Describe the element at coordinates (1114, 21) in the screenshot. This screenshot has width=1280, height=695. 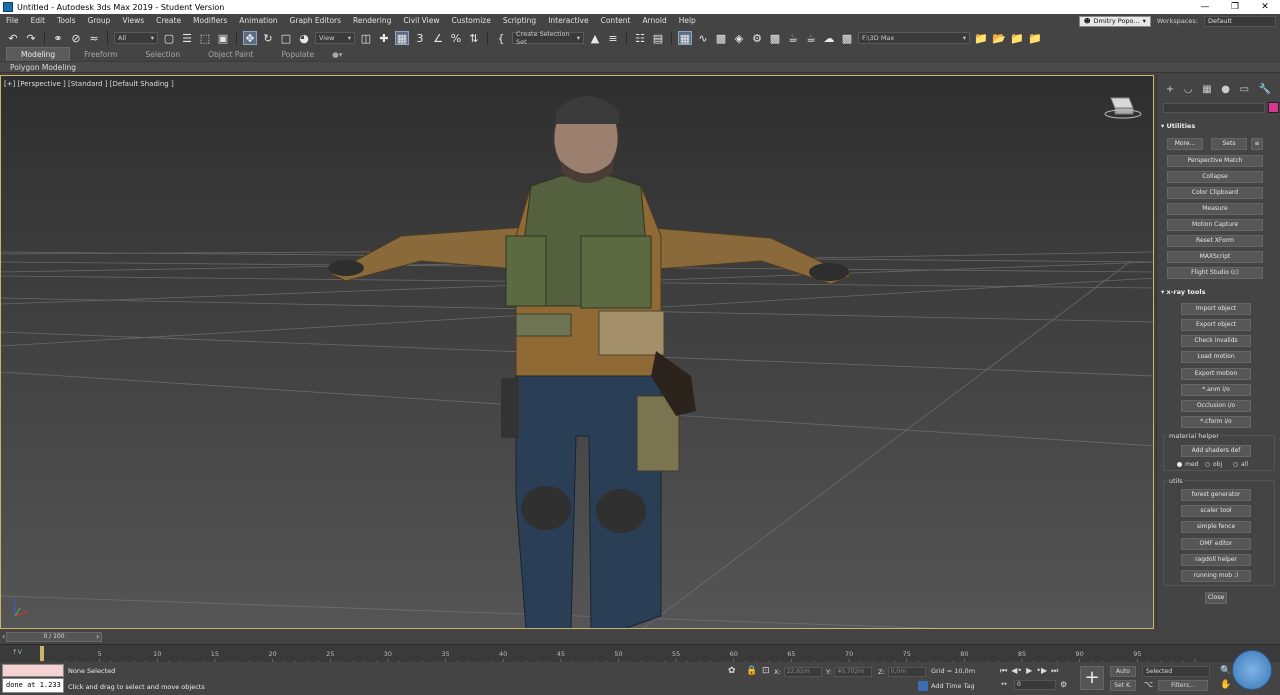
I see `user-account-button: ☻ Dmitry Popo... ▾` at that location.